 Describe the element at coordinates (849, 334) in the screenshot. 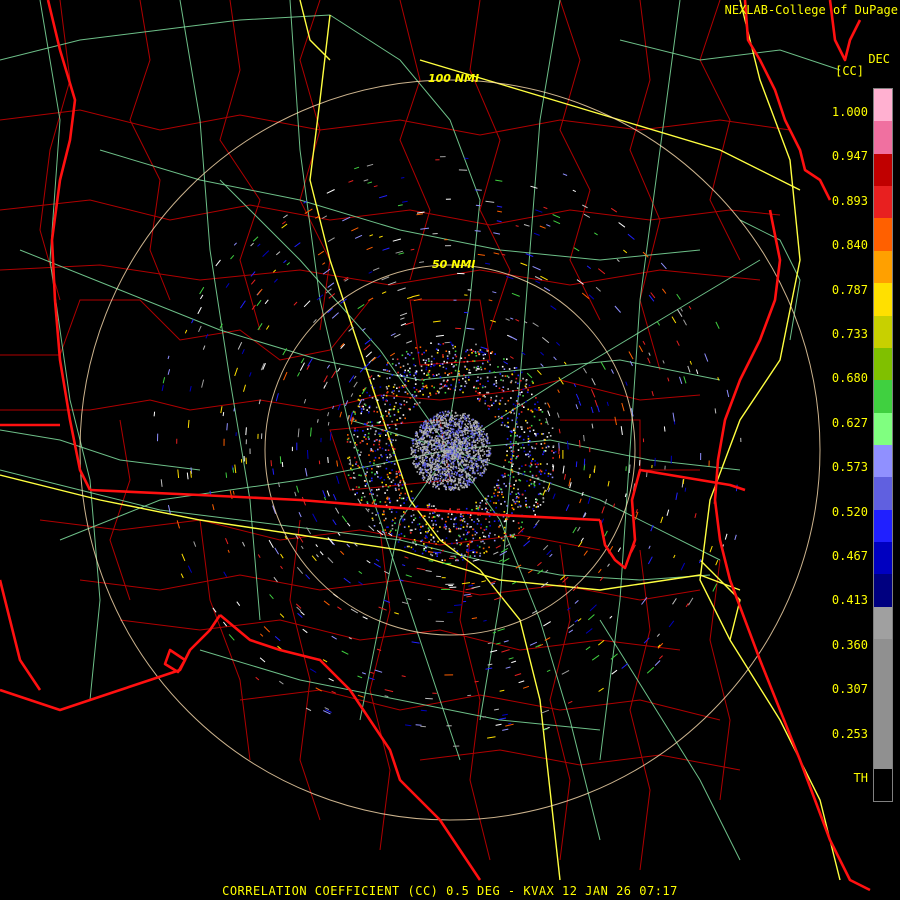

I see `color-scale-label: 0.733` at that location.